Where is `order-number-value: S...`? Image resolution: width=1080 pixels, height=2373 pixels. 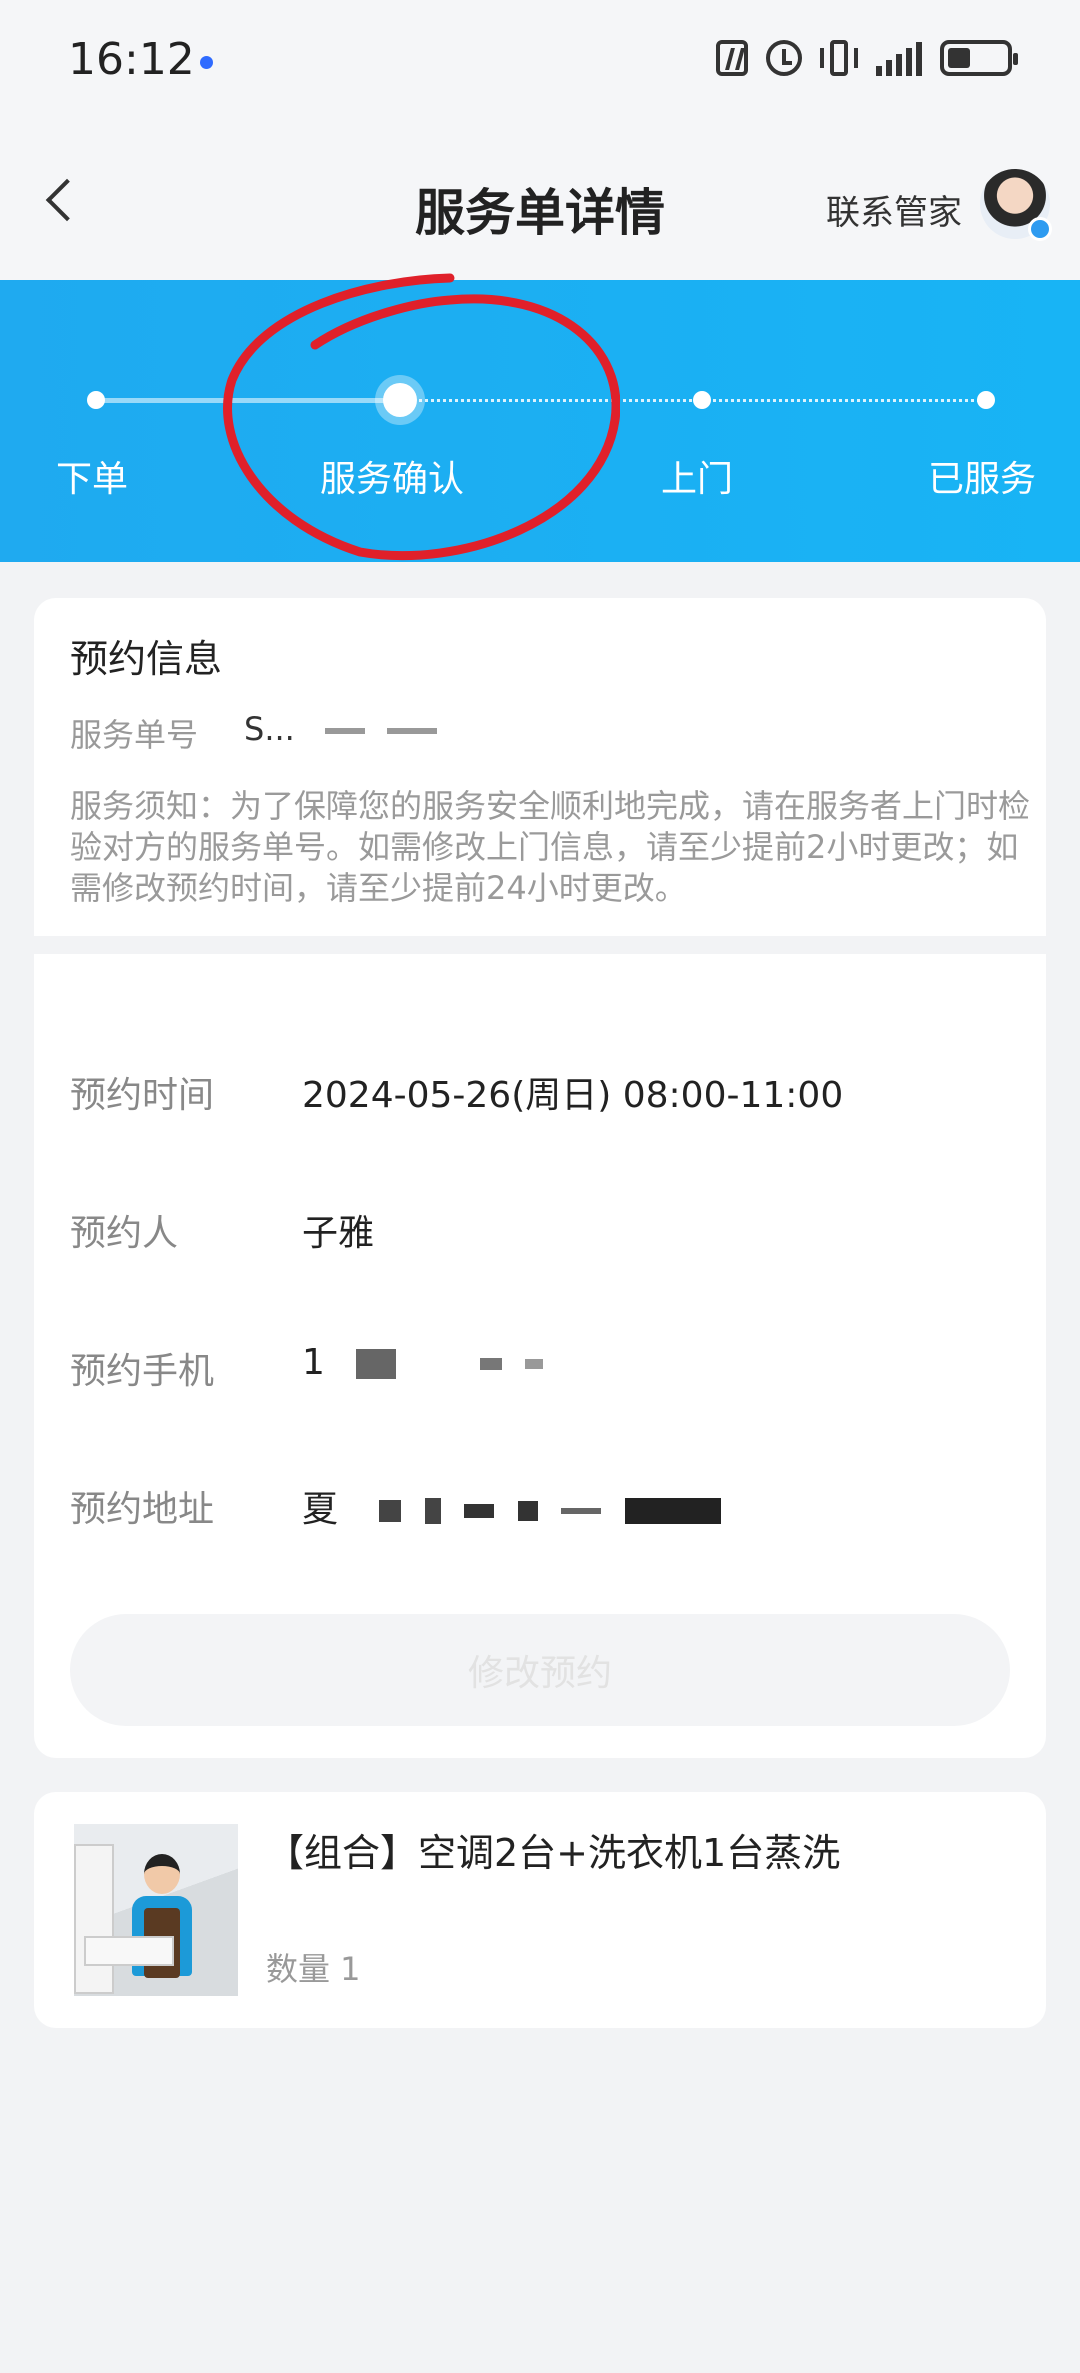 order-number-value: S... is located at coordinates (346, 729).